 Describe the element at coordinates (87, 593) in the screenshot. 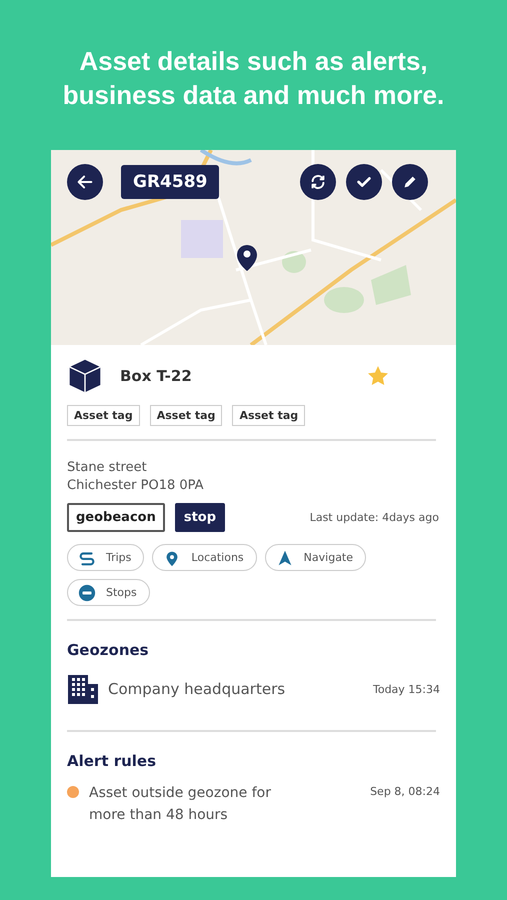

I see `no-entry-icon` at that location.